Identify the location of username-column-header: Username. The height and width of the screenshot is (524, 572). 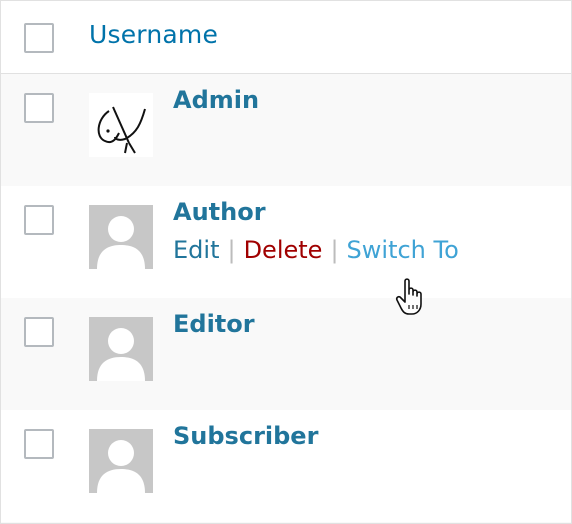
(153, 34).